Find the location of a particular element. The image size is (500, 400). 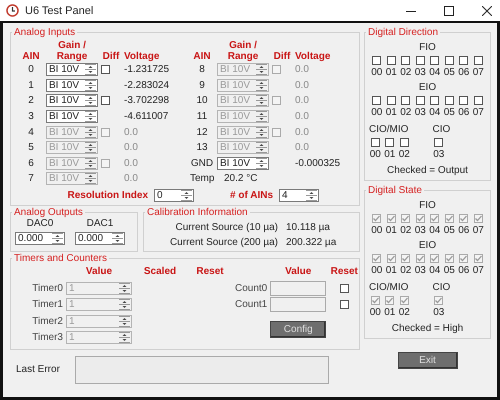

channel-label: 11 is located at coordinates (202, 116).